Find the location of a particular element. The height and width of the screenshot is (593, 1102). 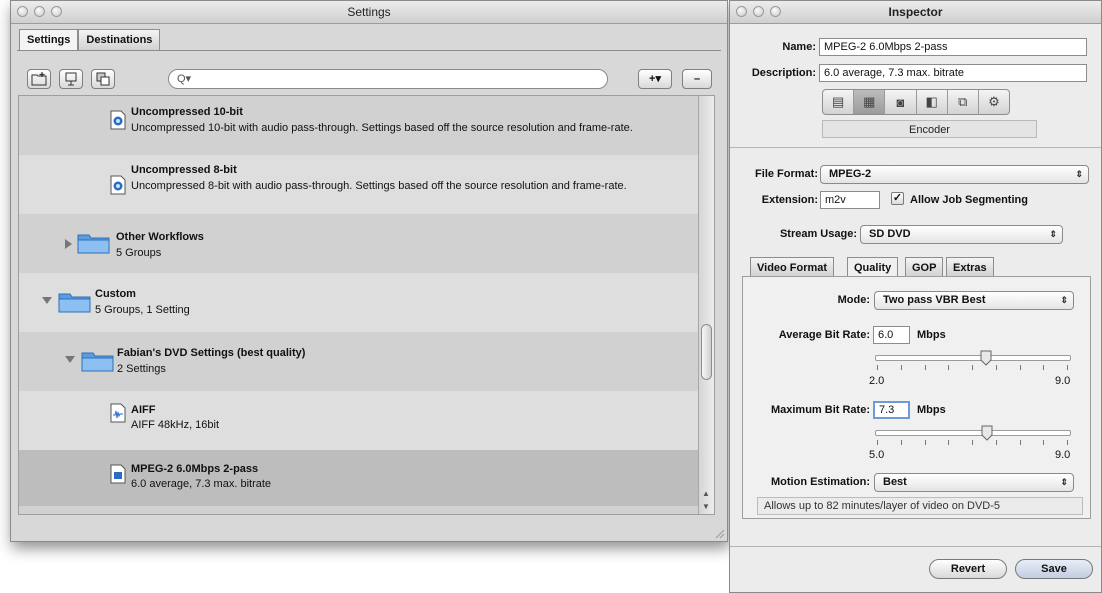

remove-button: – is located at coordinates (697, 79).